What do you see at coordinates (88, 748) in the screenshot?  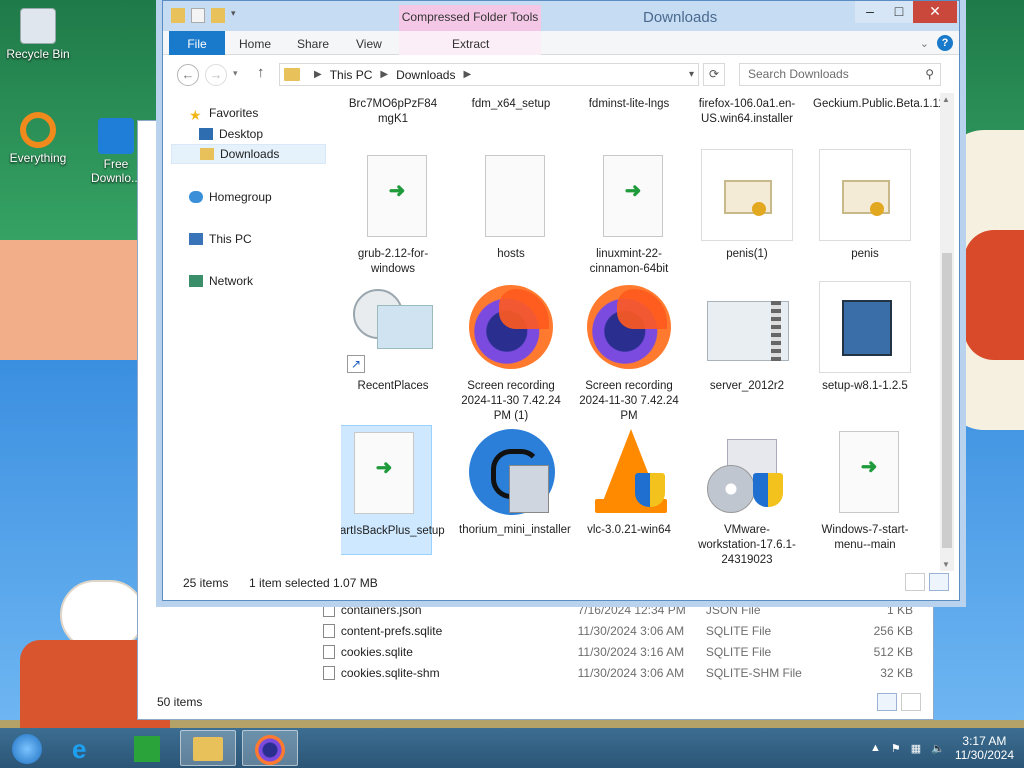 I see `taskbar-internet-explorer: e` at bounding box center [88, 748].